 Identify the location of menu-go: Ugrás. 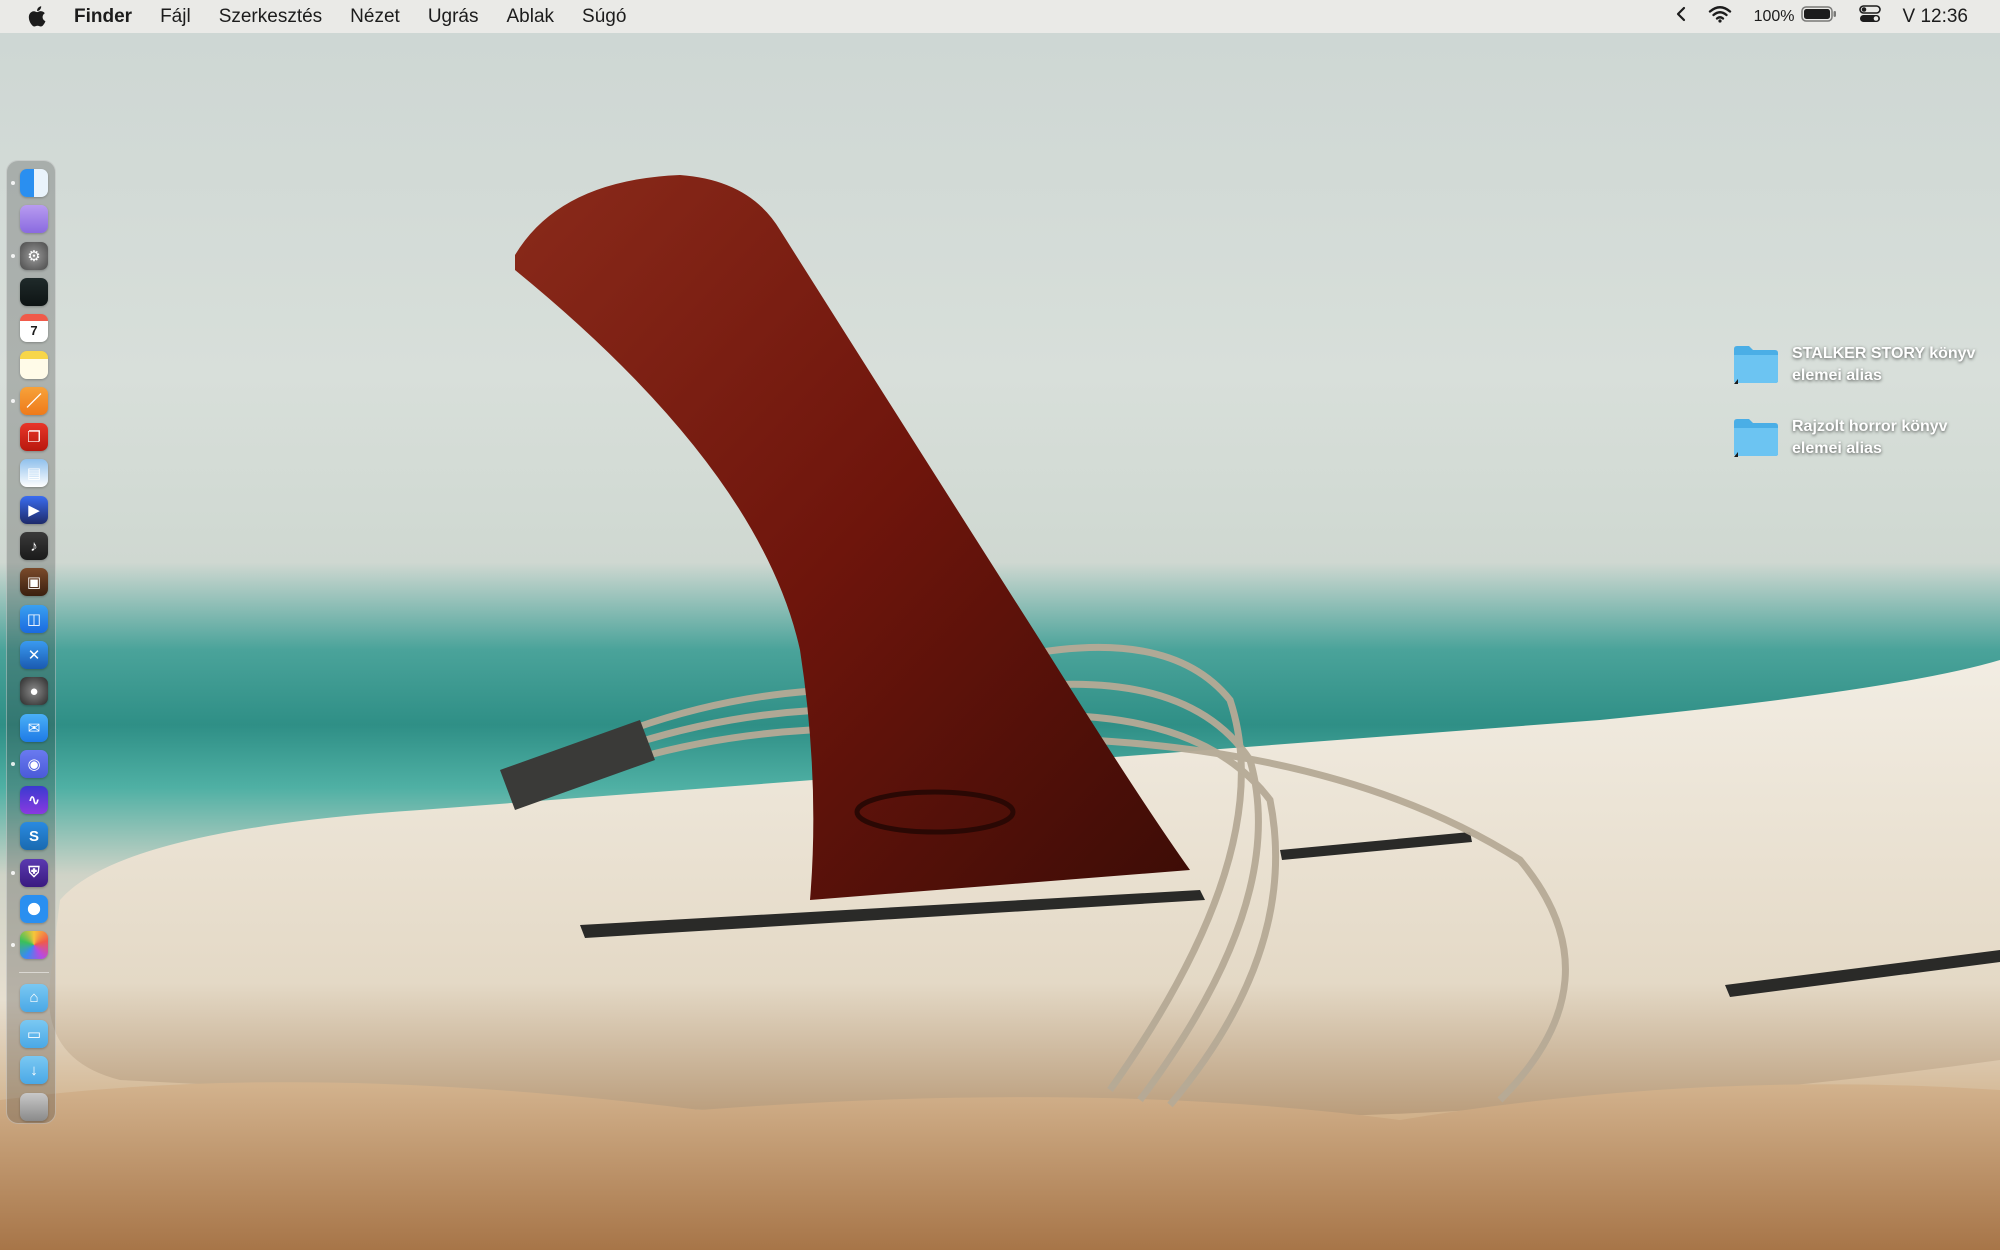
(453, 16).